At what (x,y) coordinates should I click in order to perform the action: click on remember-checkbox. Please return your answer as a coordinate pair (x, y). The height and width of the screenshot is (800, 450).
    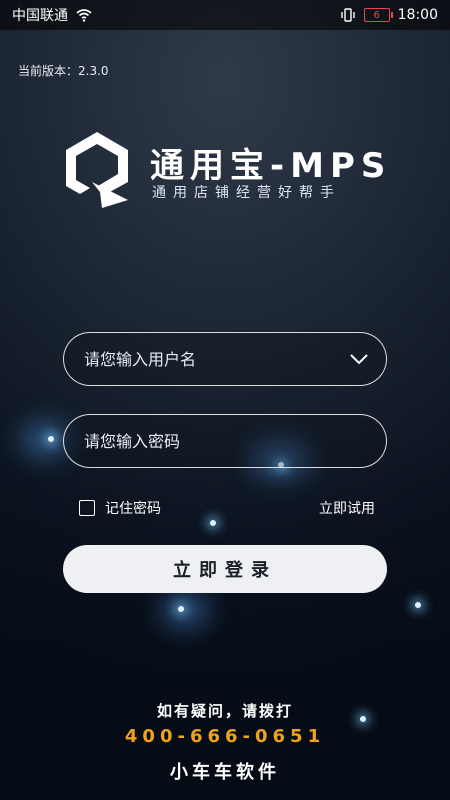
    Looking at the image, I should click on (87, 508).